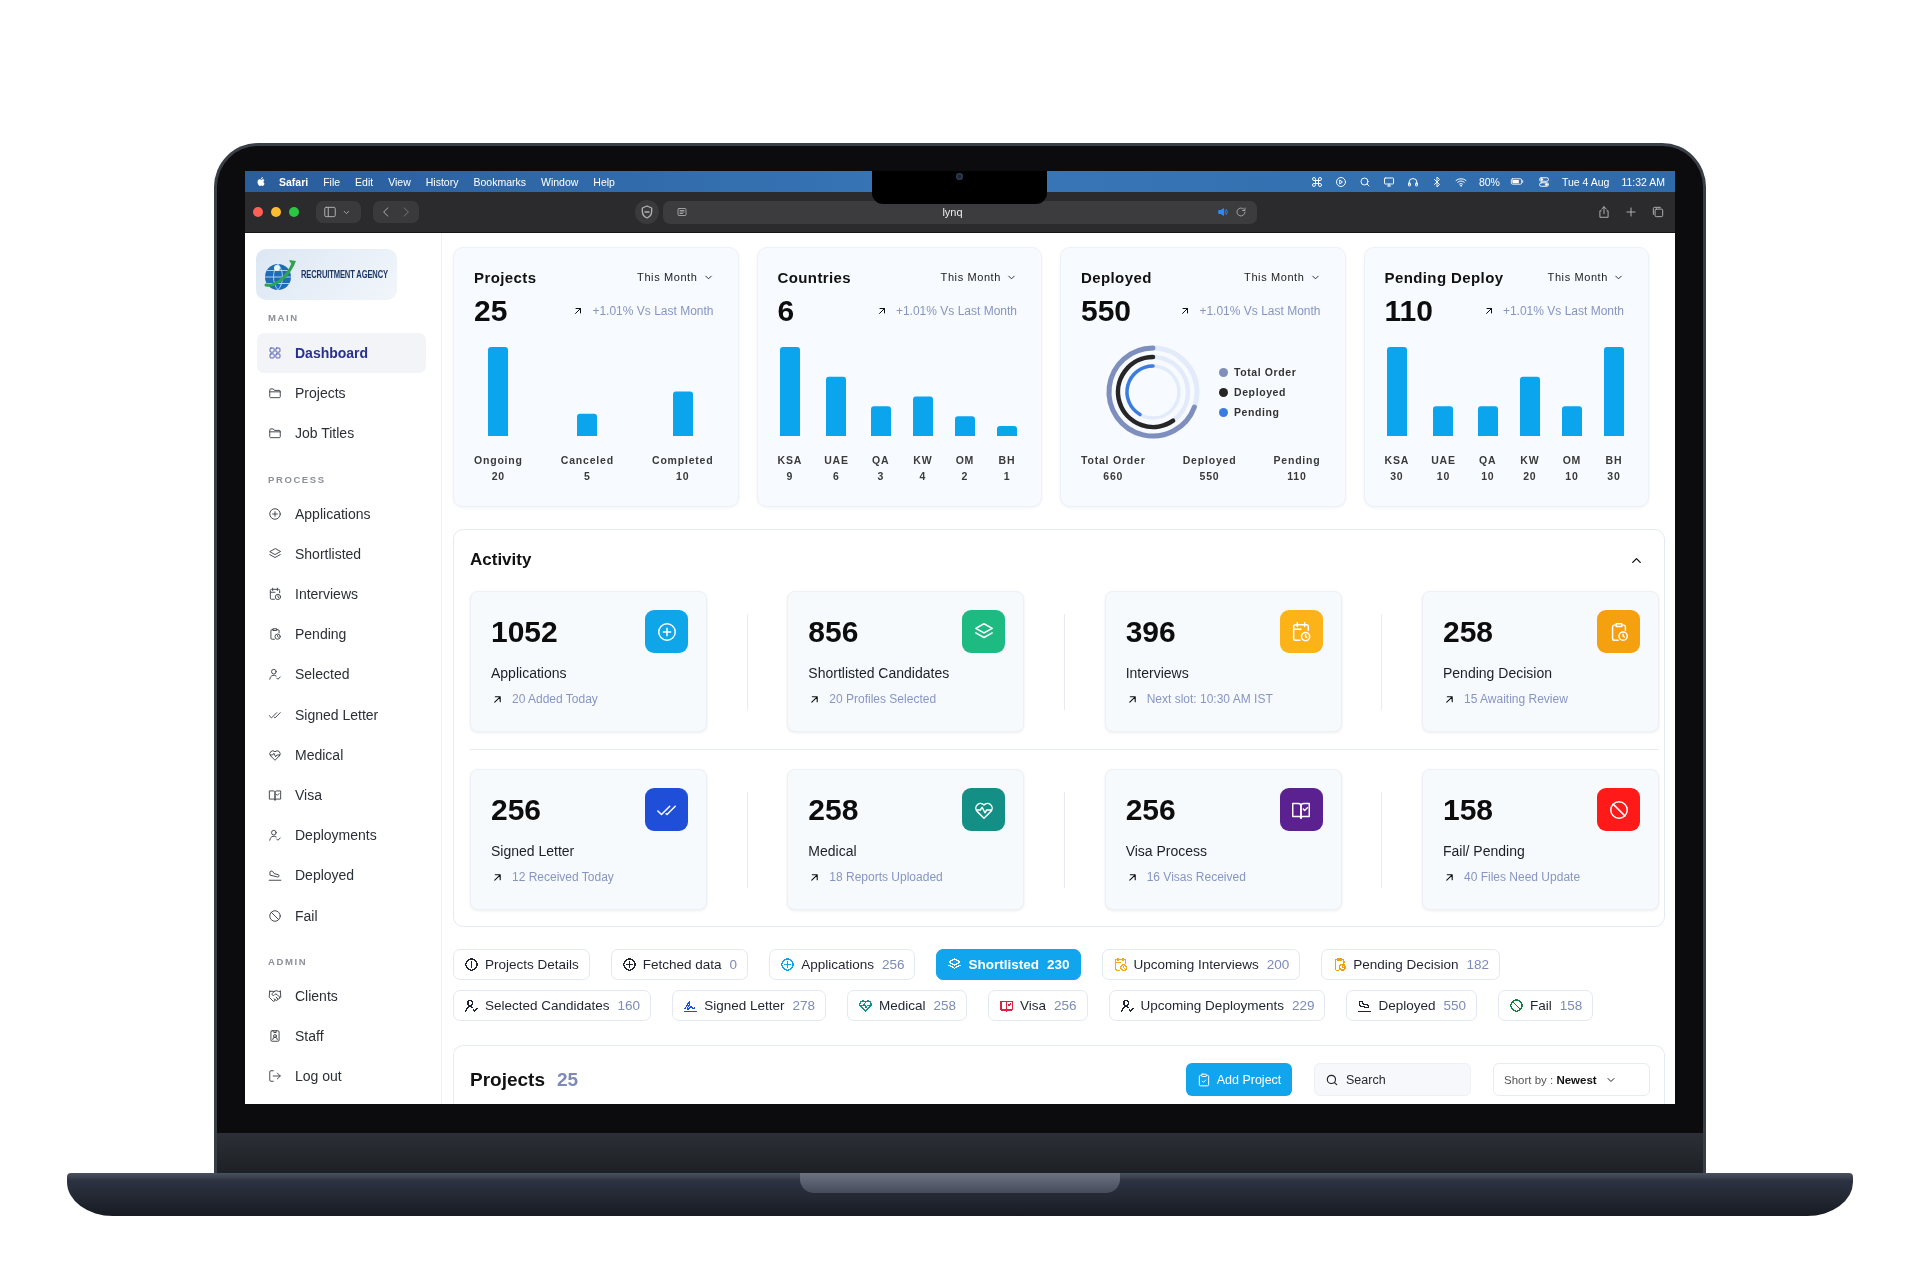 The height and width of the screenshot is (1280, 1920). I want to click on nav-item: Deployments, so click(341, 835).